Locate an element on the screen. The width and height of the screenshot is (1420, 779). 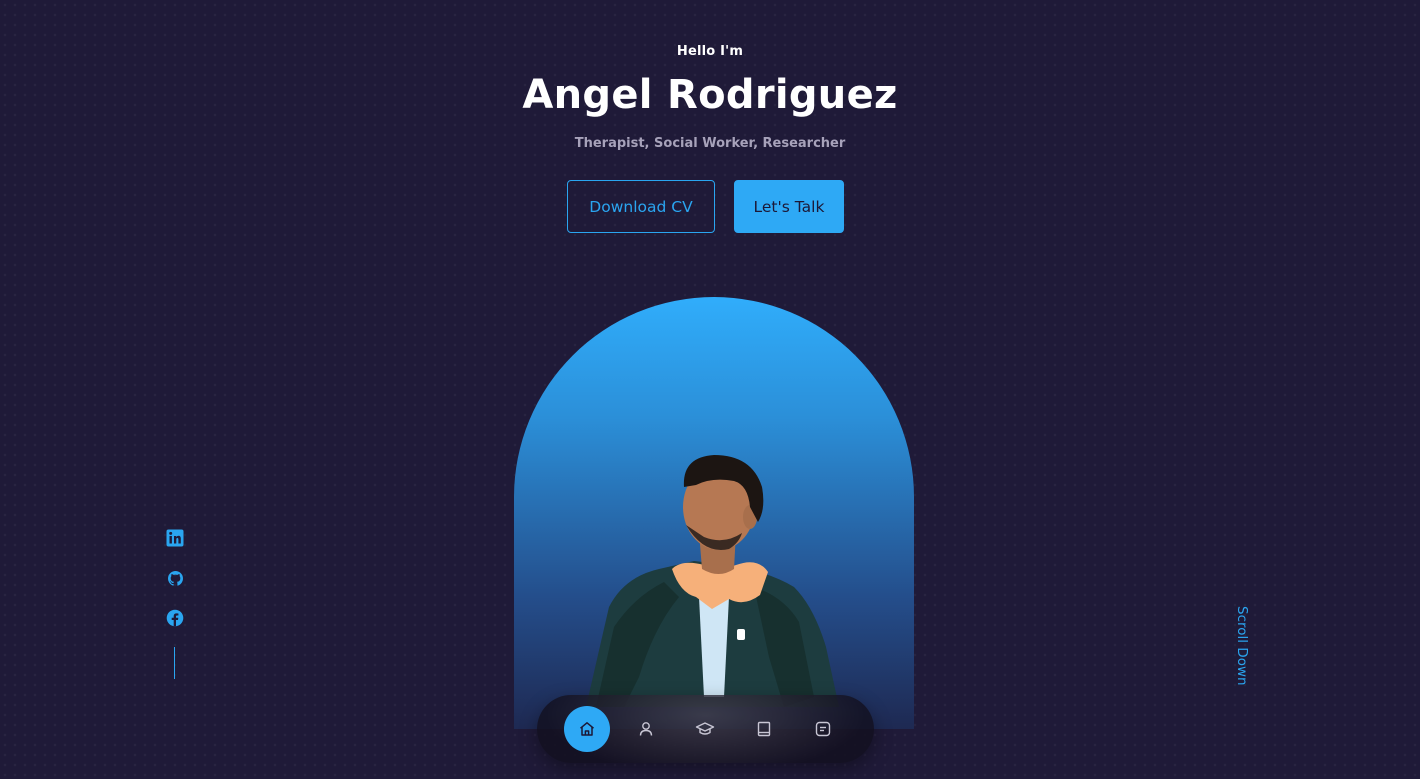
scroll-down-link: Scroll Down is located at coordinates (1241, 646).